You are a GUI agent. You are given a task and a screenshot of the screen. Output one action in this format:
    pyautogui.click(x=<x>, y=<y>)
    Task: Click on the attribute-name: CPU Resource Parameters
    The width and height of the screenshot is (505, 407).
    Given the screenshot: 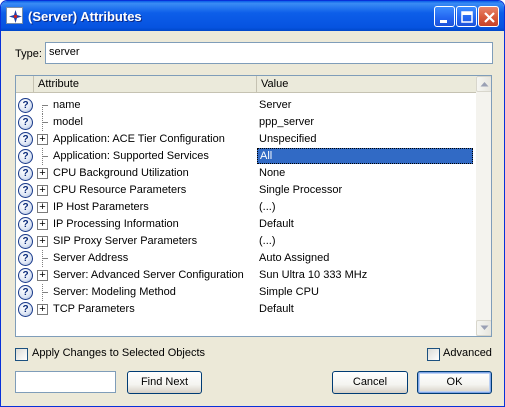 What is the action you would take?
    pyautogui.click(x=120, y=190)
    